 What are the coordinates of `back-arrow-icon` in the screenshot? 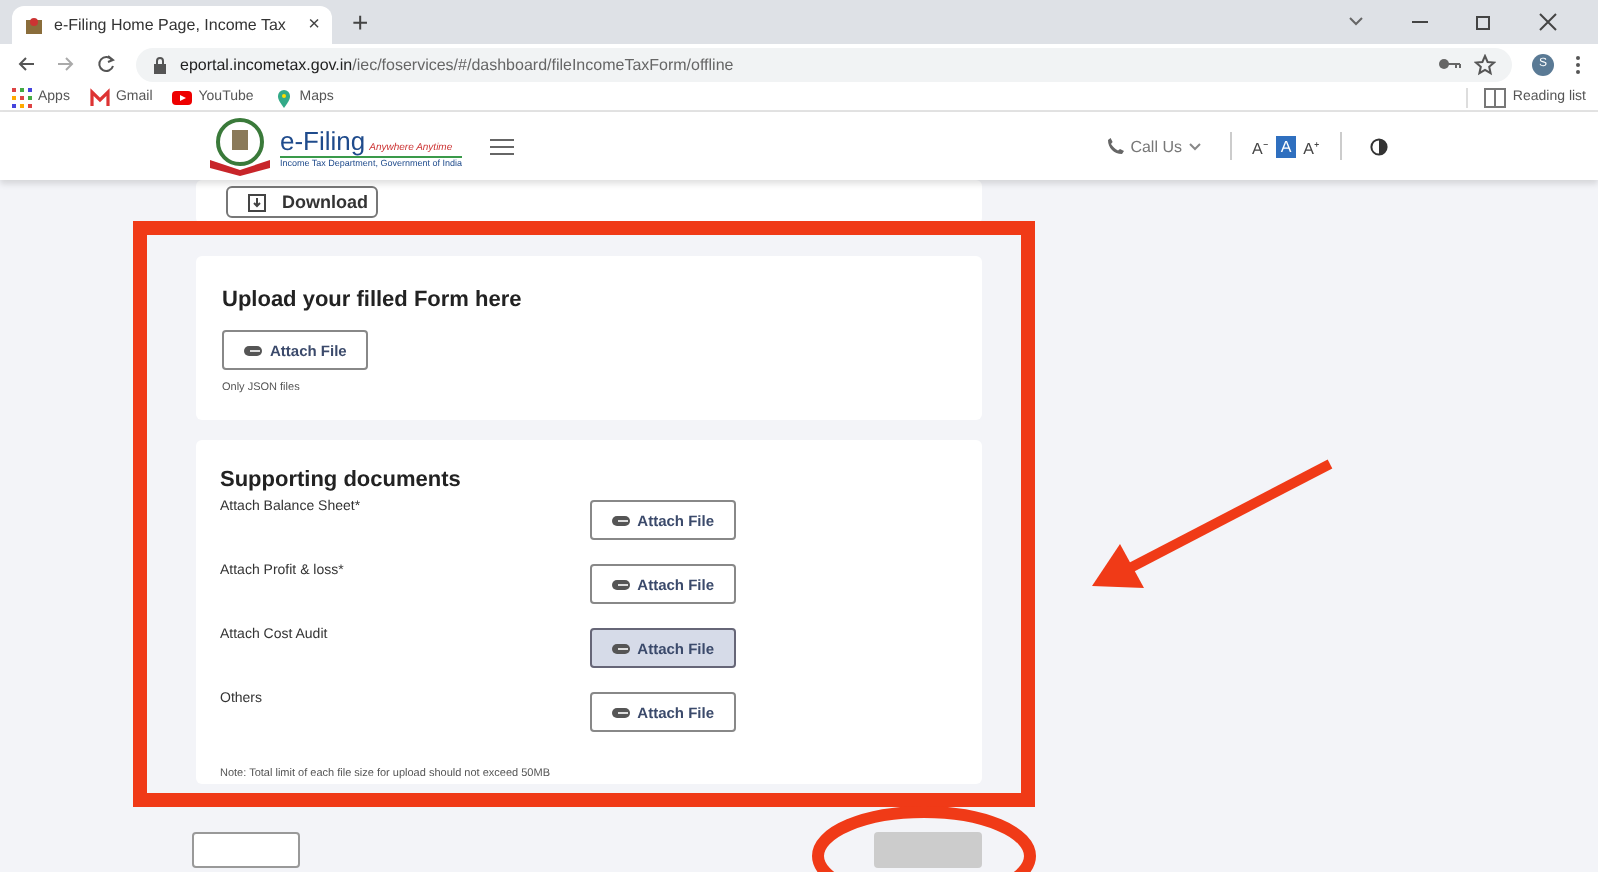 It's located at (26, 64).